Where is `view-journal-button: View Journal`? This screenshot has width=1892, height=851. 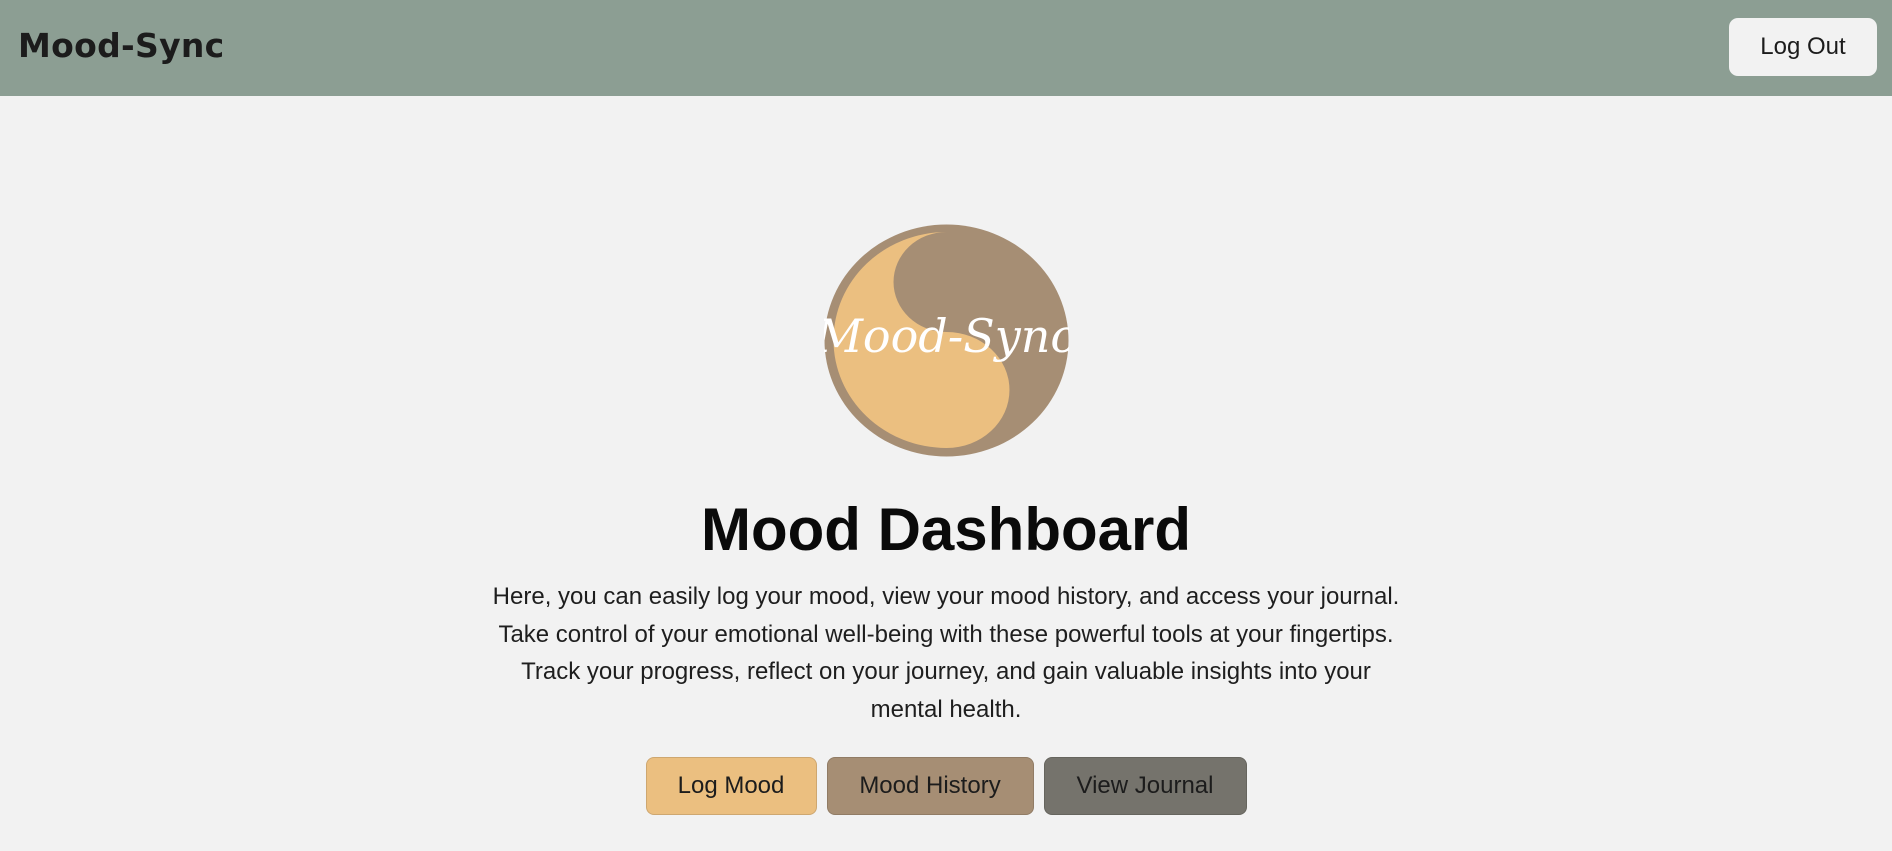 view-journal-button: View Journal is located at coordinates (1145, 786).